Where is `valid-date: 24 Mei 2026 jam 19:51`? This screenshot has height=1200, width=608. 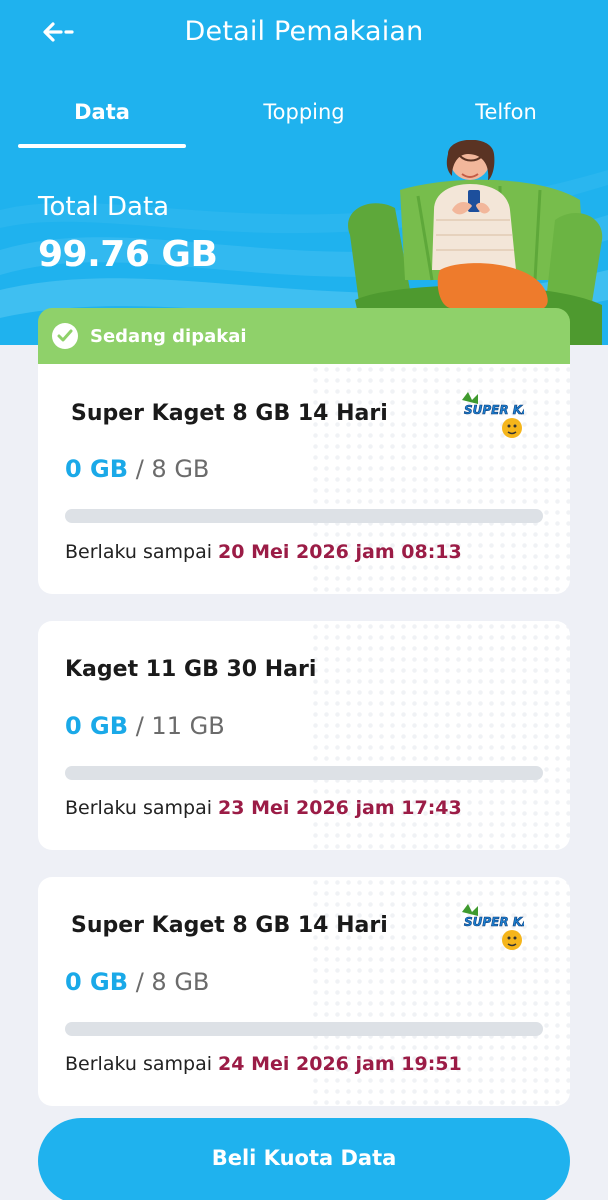
valid-date: 24 Mei 2026 jam 19:51 is located at coordinates (340, 1064).